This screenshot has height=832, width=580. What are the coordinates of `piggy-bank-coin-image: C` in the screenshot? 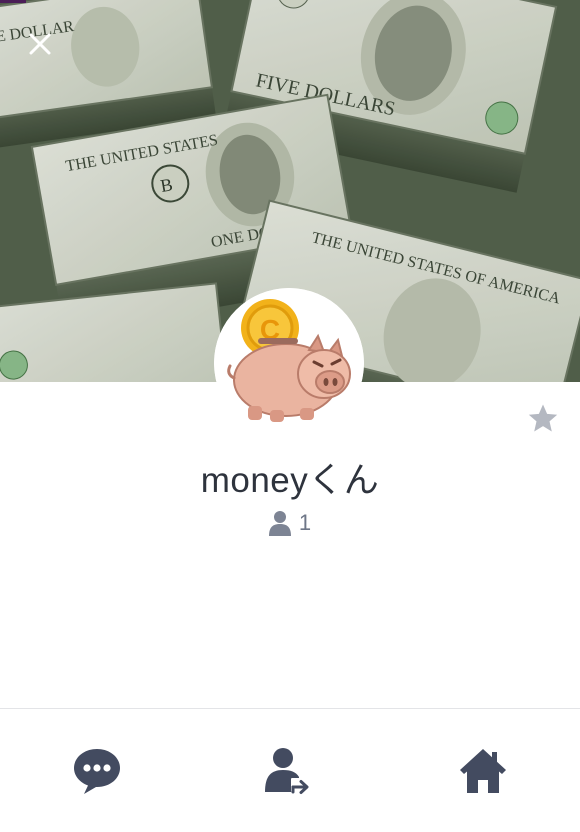 It's located at (289, 363).